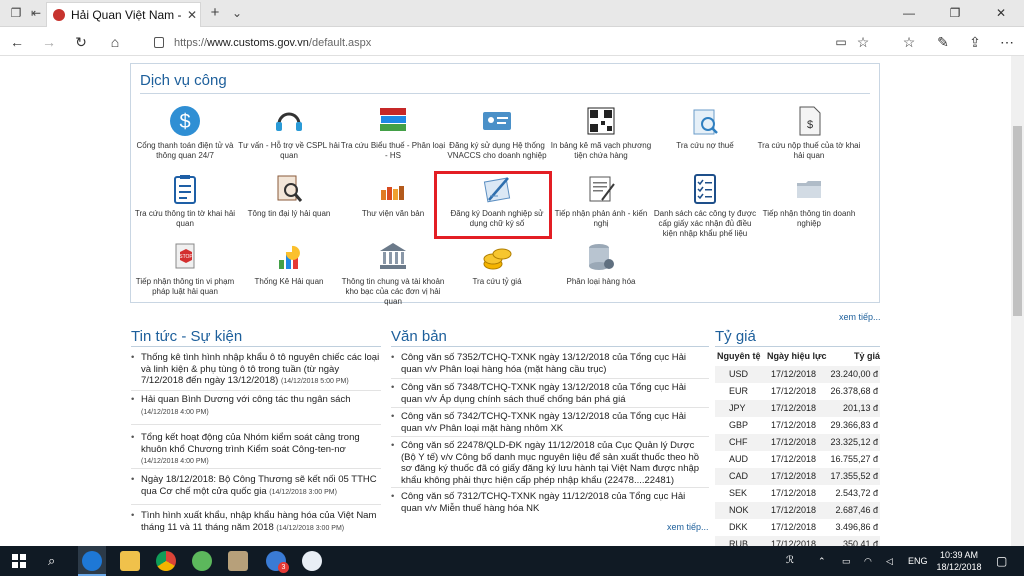  Describe the element at coordinates (36, 13) in the screenshot. I see `set-aside-tabs-icon: ⇤` at that location.